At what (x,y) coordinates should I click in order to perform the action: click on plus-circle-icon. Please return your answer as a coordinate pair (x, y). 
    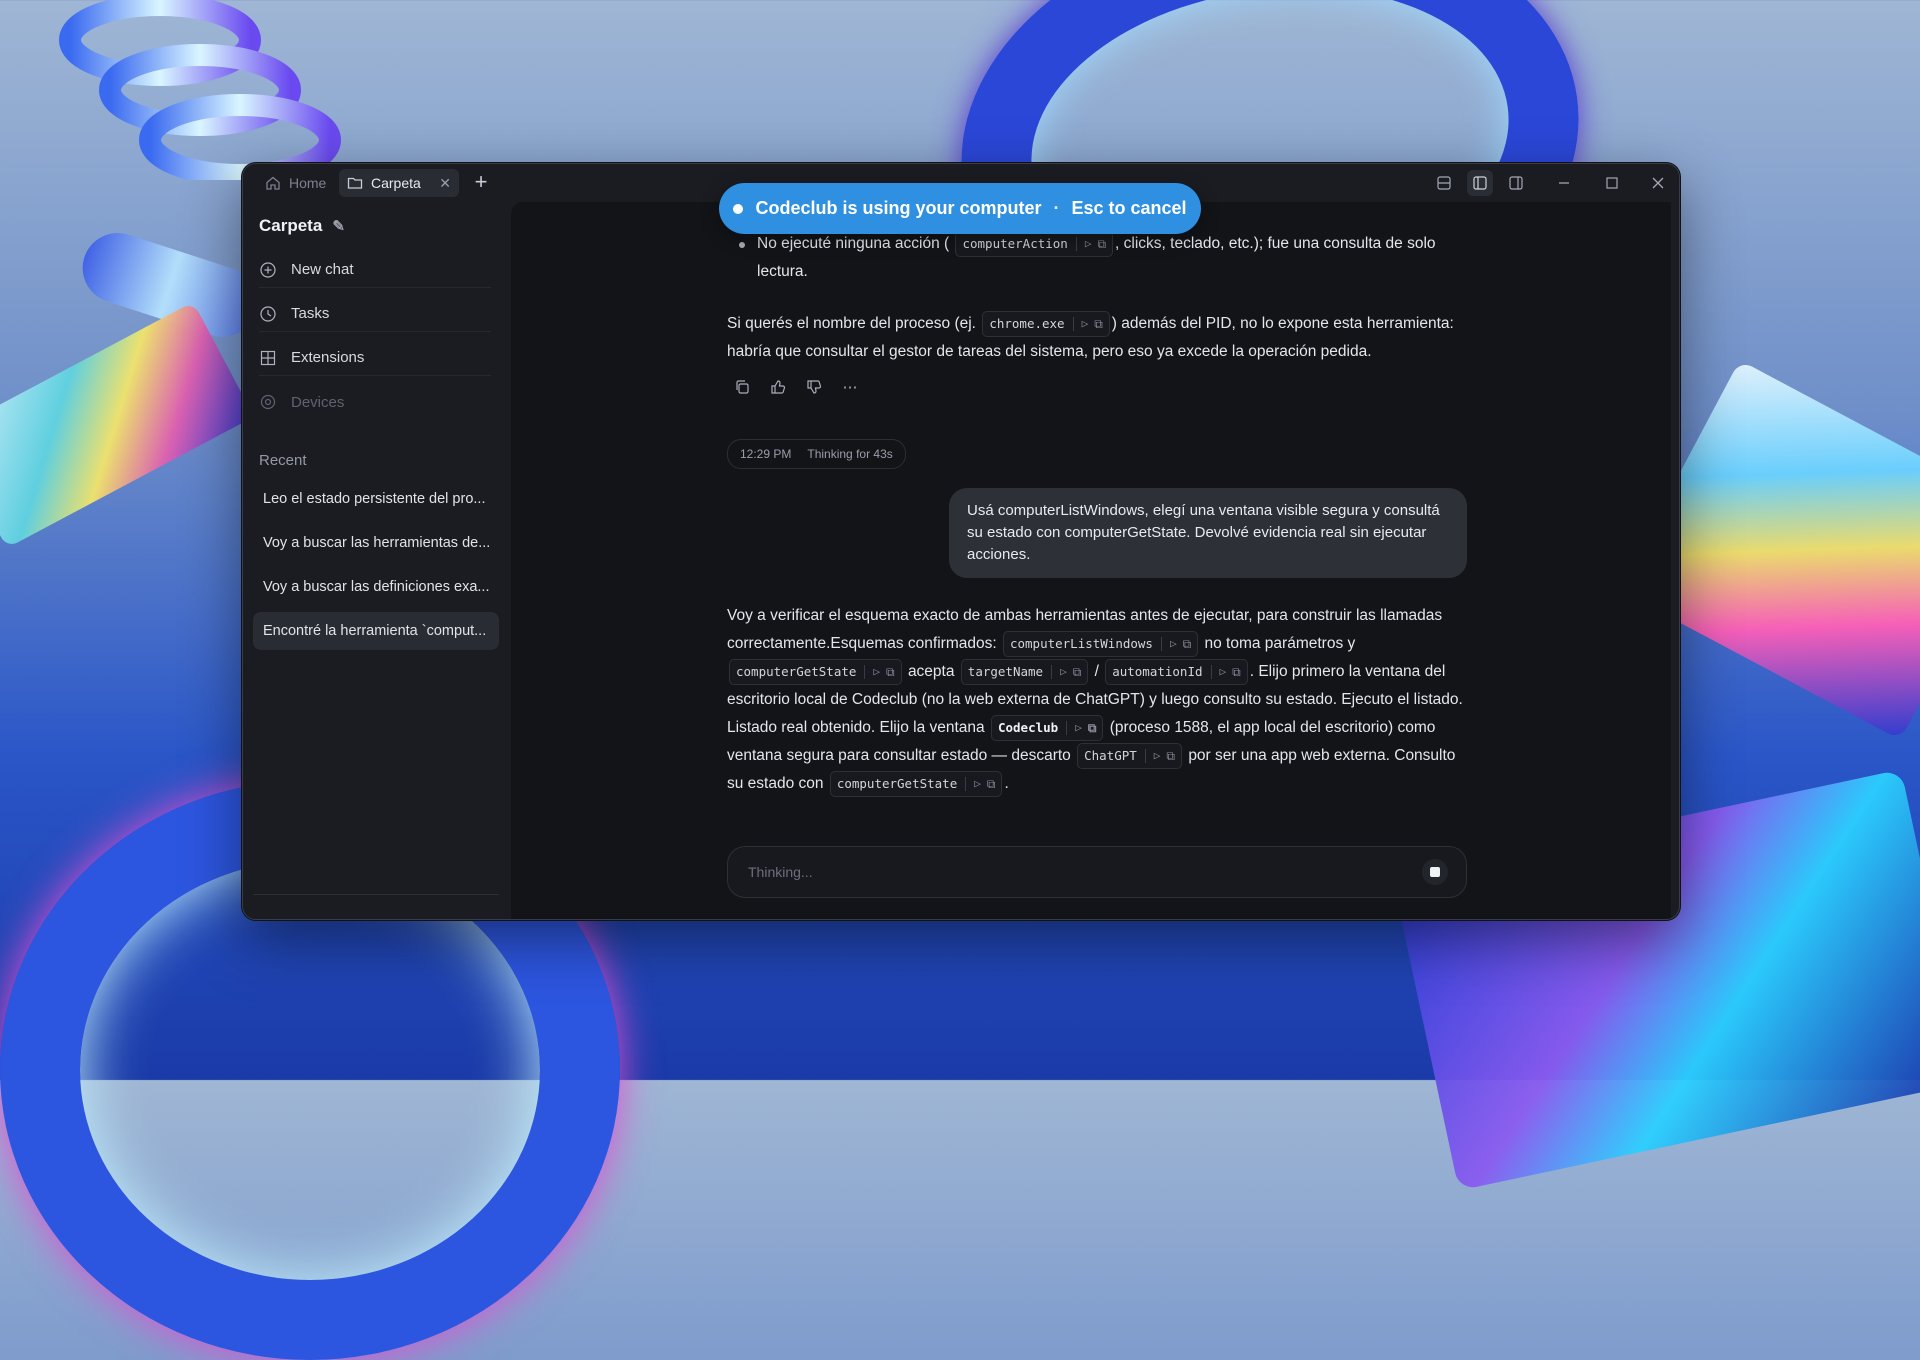
    Looking at the image, I should click on (268, 270).